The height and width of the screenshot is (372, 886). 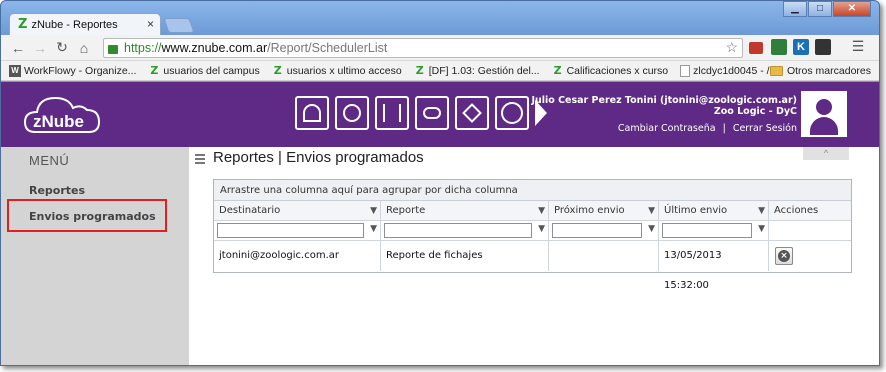 What do you see at coordinates (465, 210) in the screenshot?
I see `column-header: Reporte ▼` at bounding box center [465, 210].